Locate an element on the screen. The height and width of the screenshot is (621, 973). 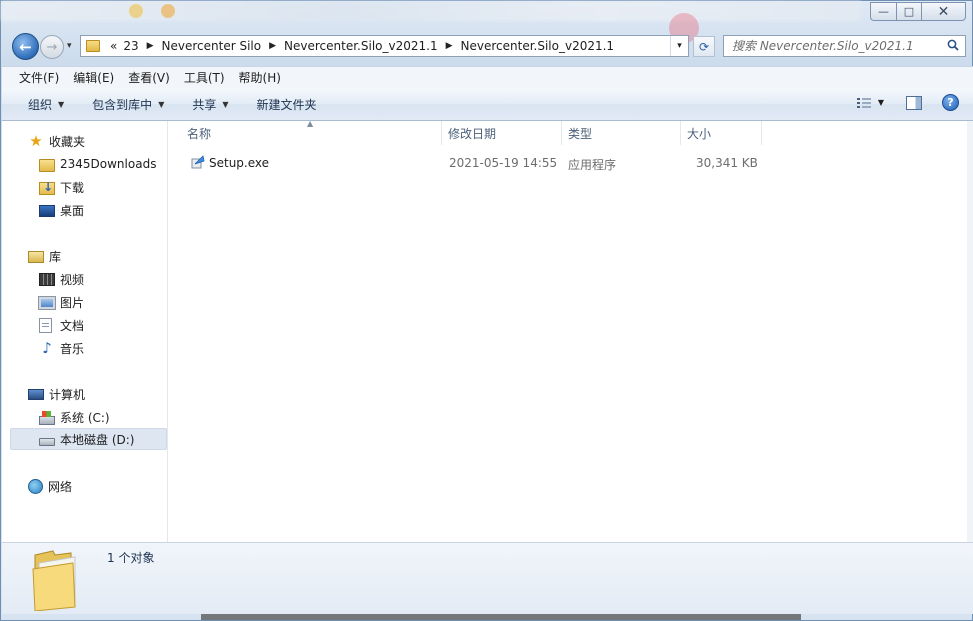
sidebar-item-drive-c: 系统 (C:) is located at coordinates (74, 417).